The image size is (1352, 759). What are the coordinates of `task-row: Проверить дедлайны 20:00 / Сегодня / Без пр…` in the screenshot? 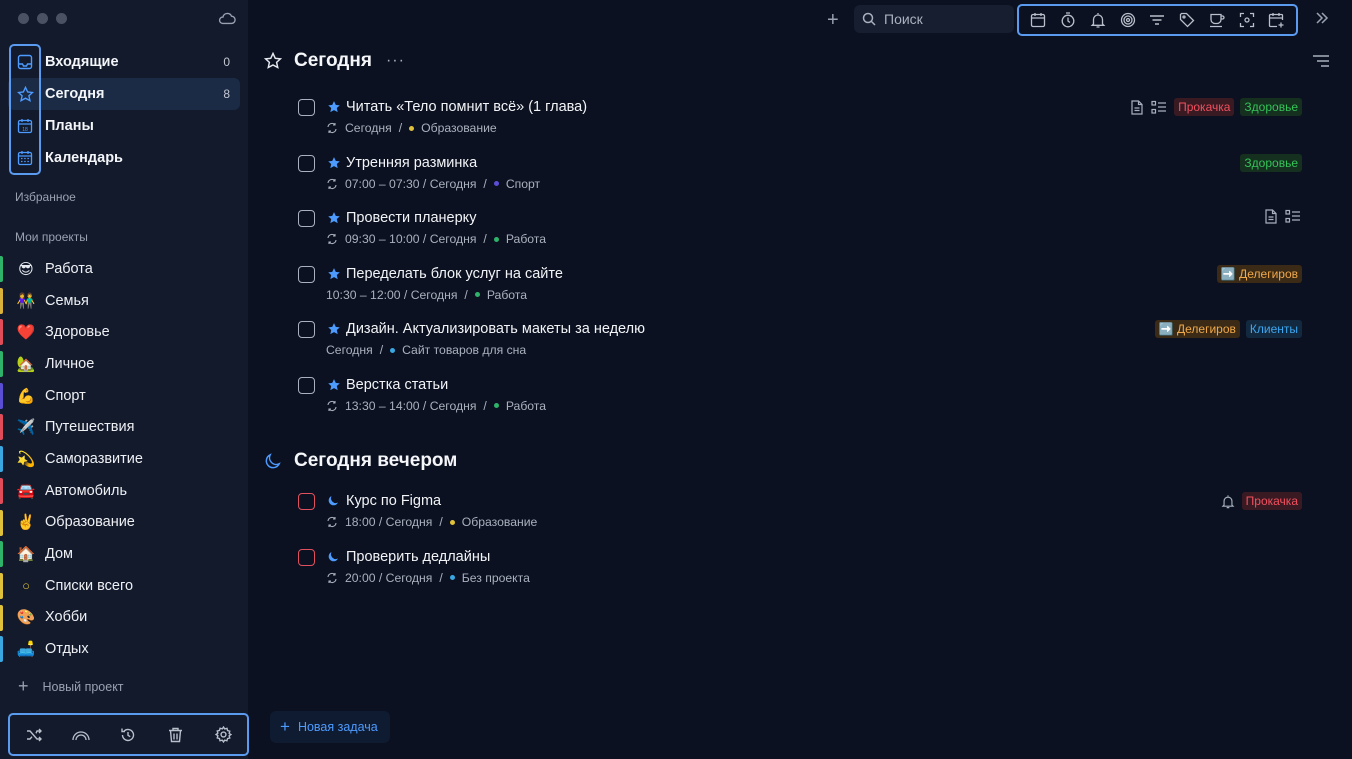 It's located at (800, 570).